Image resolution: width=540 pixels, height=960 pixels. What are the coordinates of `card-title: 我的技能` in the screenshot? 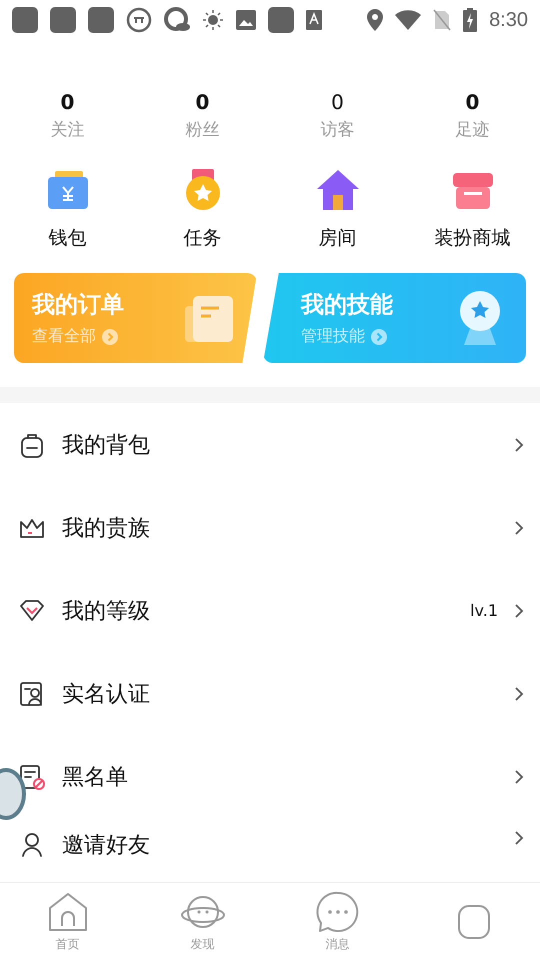 It's located at (347, 305).